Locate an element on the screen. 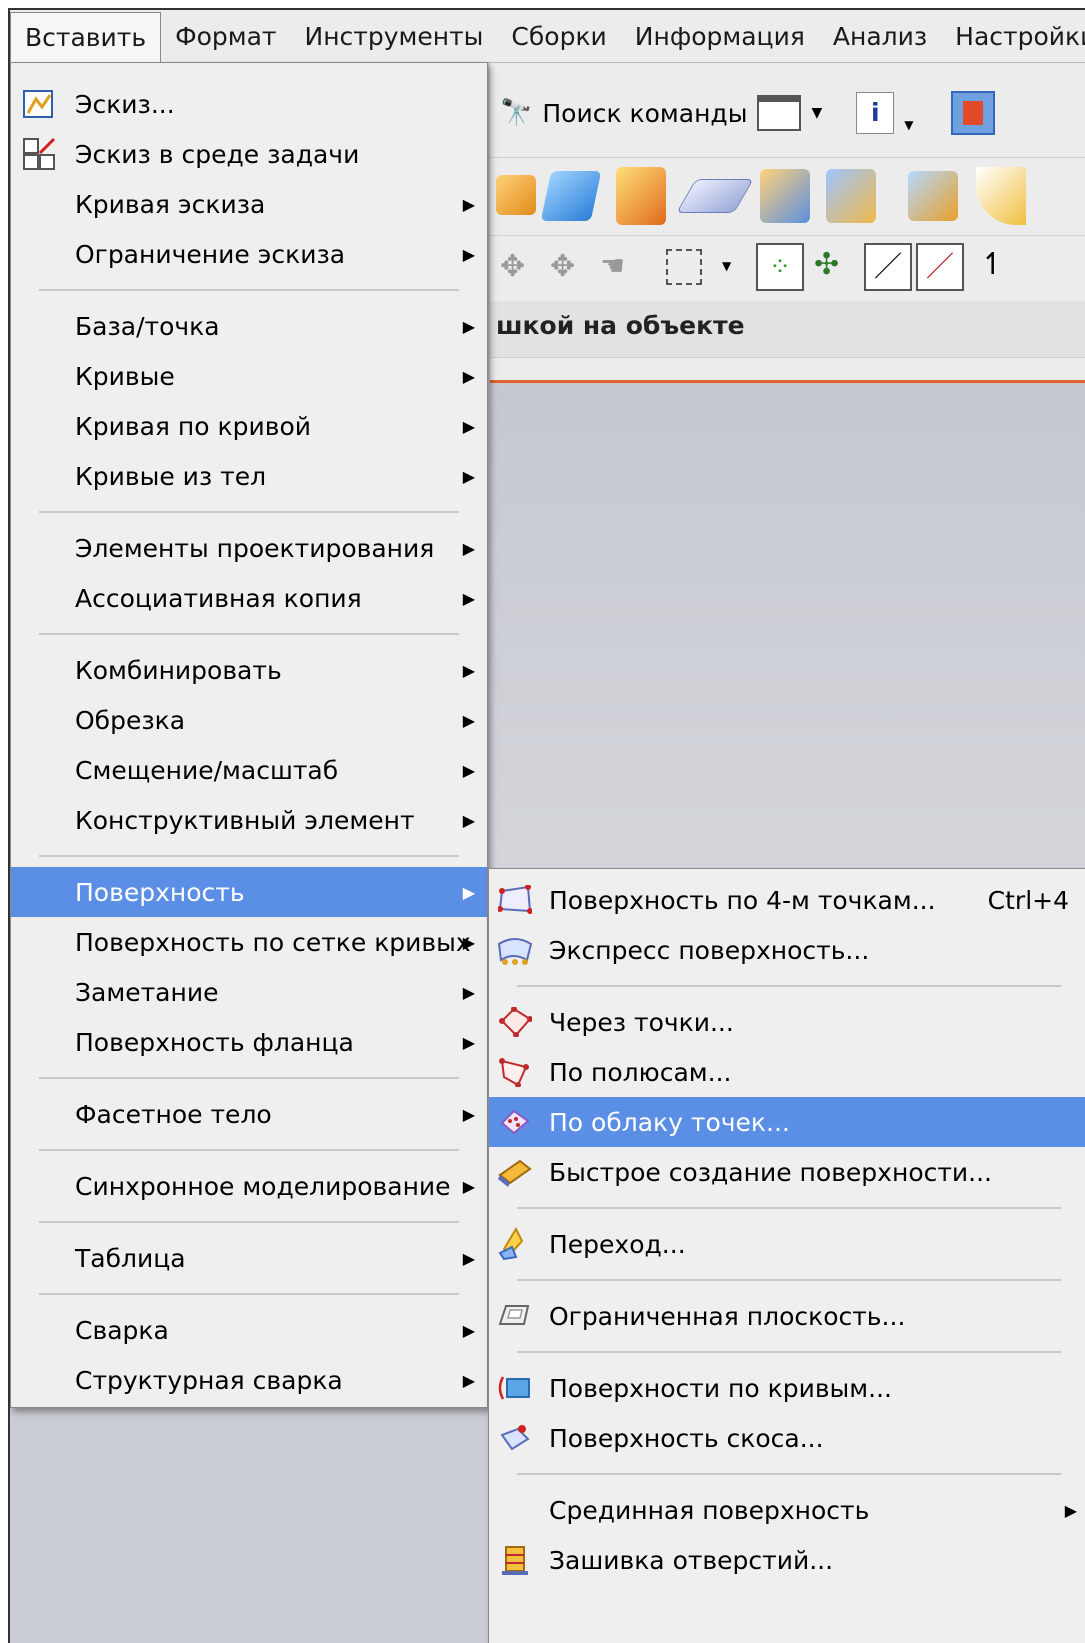 The width and height of the screenshot is (1085, 1643). menu-item-trim: Обрезка ▶ is located at coordinates (249, 720).